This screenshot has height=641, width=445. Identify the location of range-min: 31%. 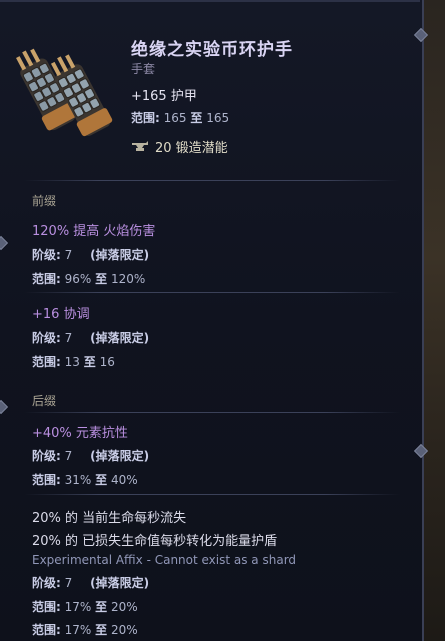
(78, 480).